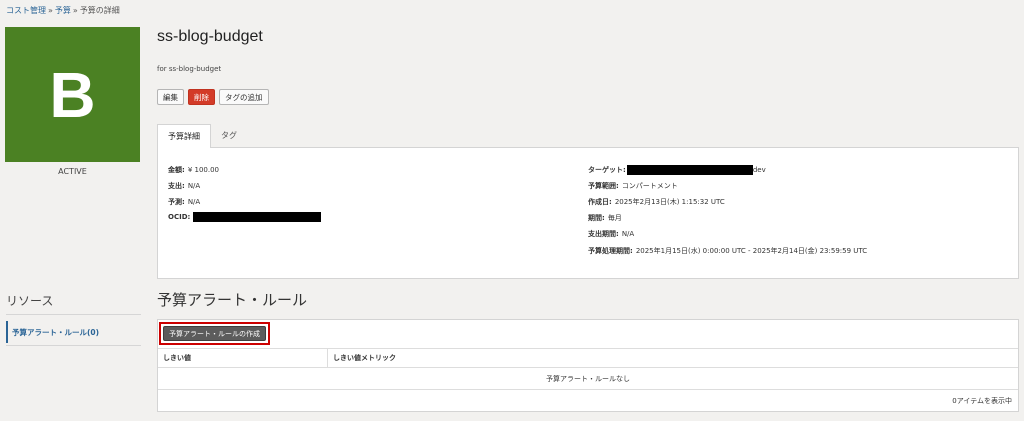 This screenshot has height=421, width=1024. What do you see at coordinates (194, 186) in the screenshot?
I see `spend-value: N/A` at bounding box center [194, 186].